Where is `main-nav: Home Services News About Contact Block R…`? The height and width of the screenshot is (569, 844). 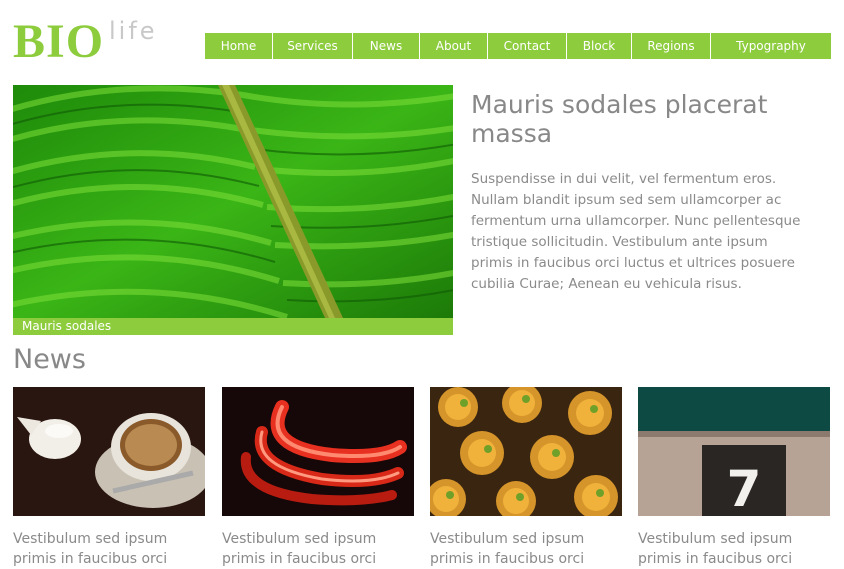
main-nav: Home Services News About Contact Block R… is located at coordinates (518, 46).